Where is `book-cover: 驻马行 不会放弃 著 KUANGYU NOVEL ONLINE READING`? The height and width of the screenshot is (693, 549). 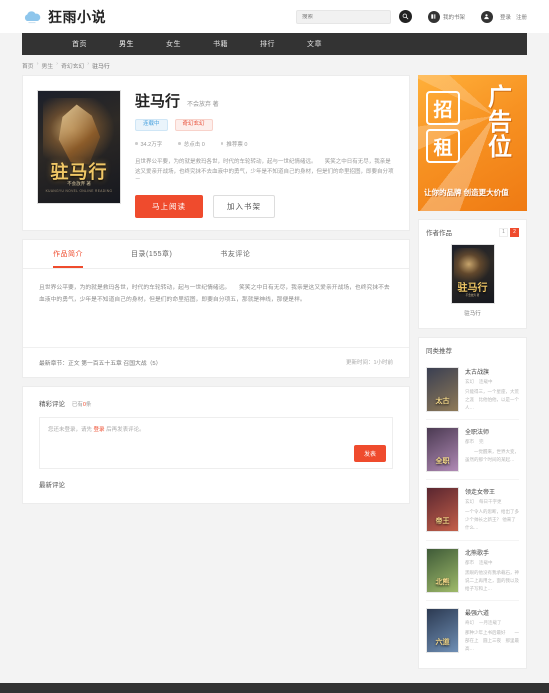 book-cover: 驻马行 不会放弃 著 KUANGYU NOVEL ONLINE READING is located at coordinates (79, 147).